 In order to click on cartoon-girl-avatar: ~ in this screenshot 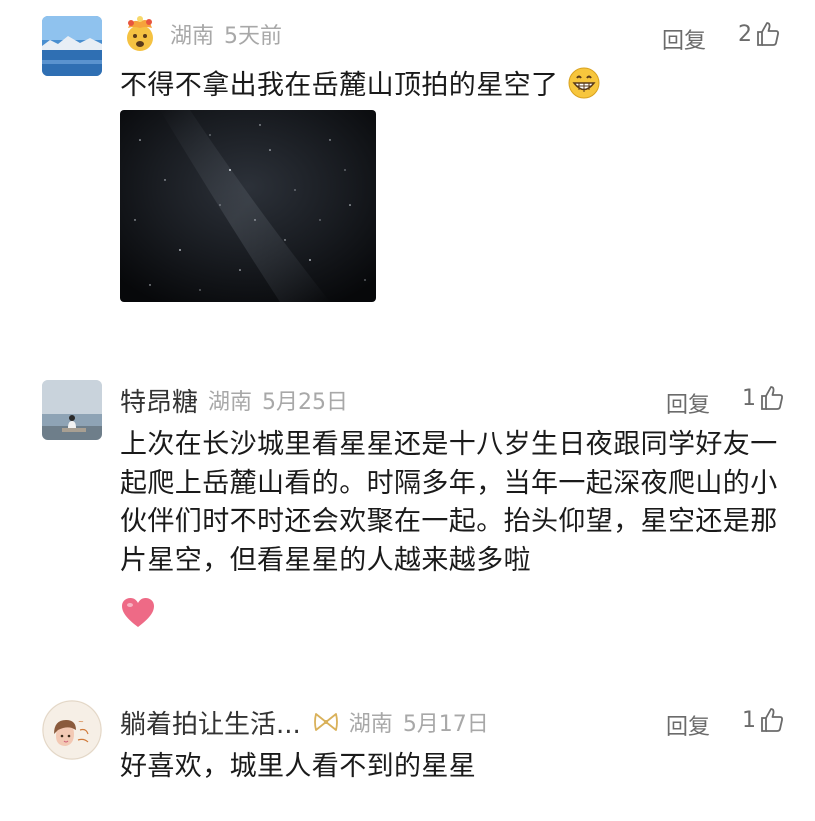, I will do `click(72, 730)`.